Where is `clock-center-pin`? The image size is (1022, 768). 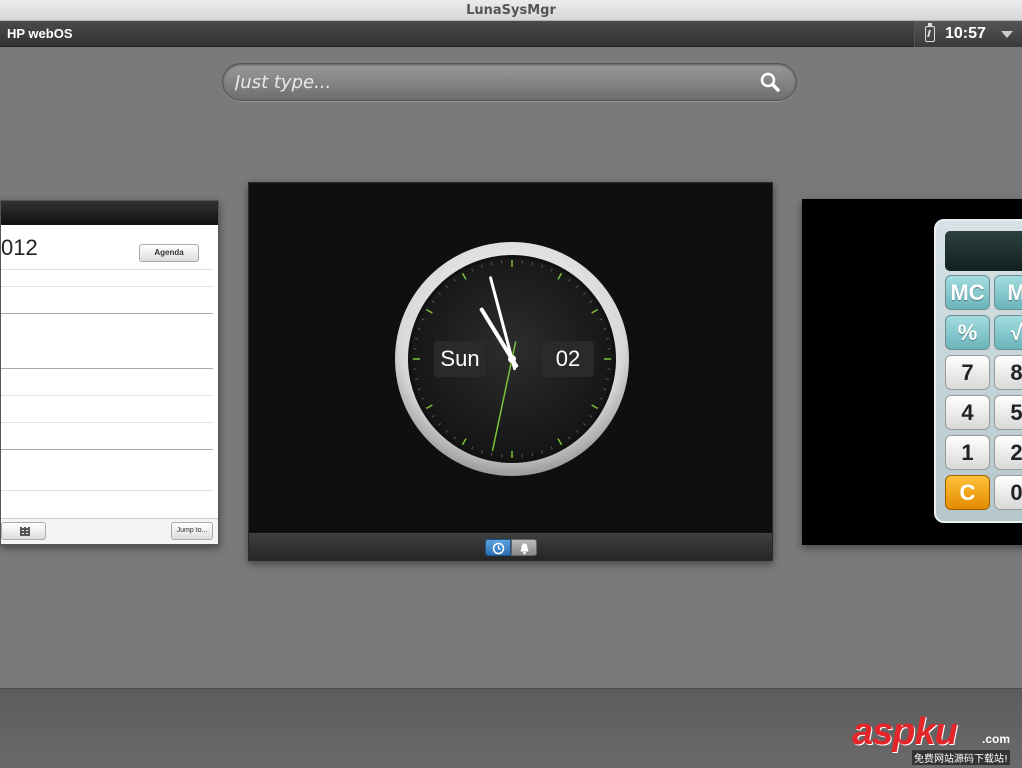 clock-center-pin is located at coordinates (512, 359).